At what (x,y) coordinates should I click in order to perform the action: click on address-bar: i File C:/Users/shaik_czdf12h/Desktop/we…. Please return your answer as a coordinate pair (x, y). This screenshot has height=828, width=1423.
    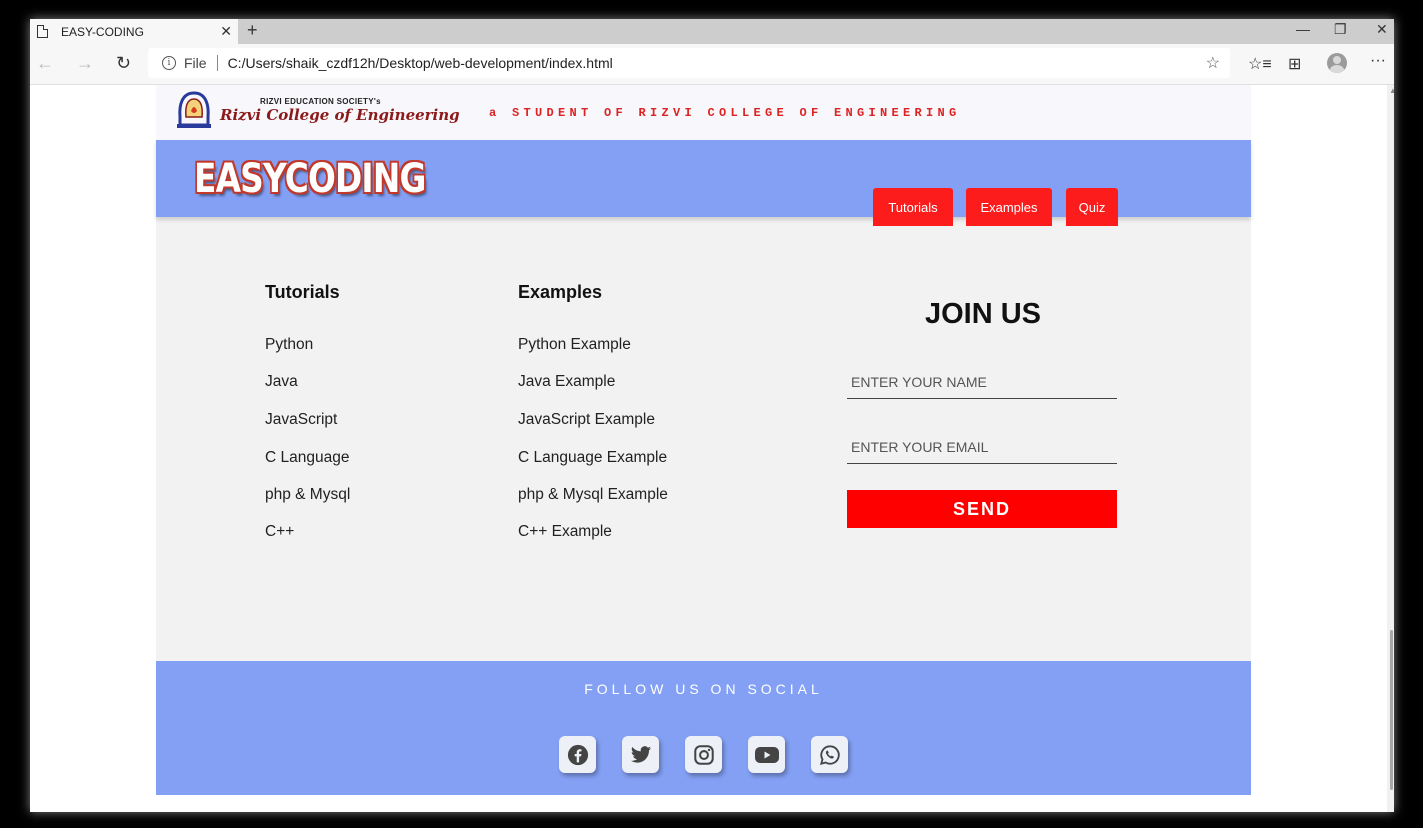
    Looking at the image, I should click on (689, 63).